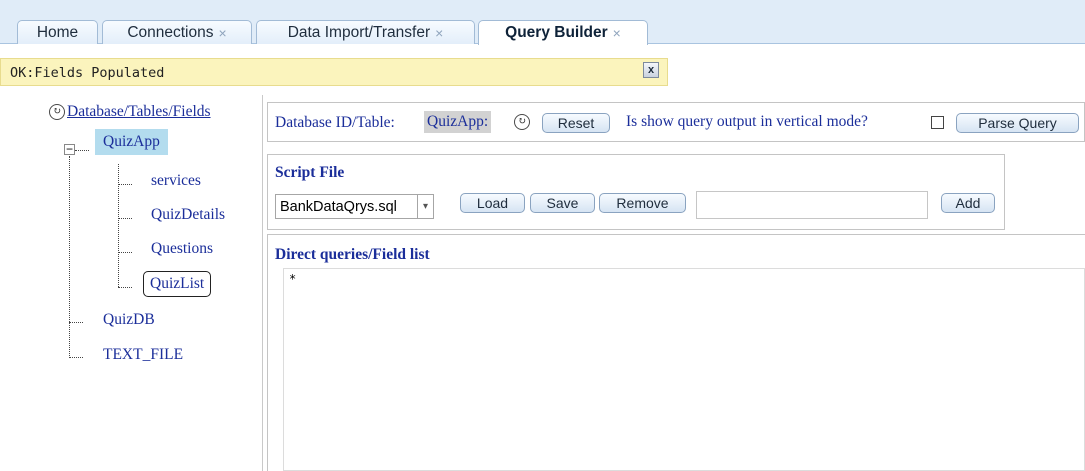 The image size is (1085, 471). I want to click on chevron-down-icon: ▾, so click(425, 206).